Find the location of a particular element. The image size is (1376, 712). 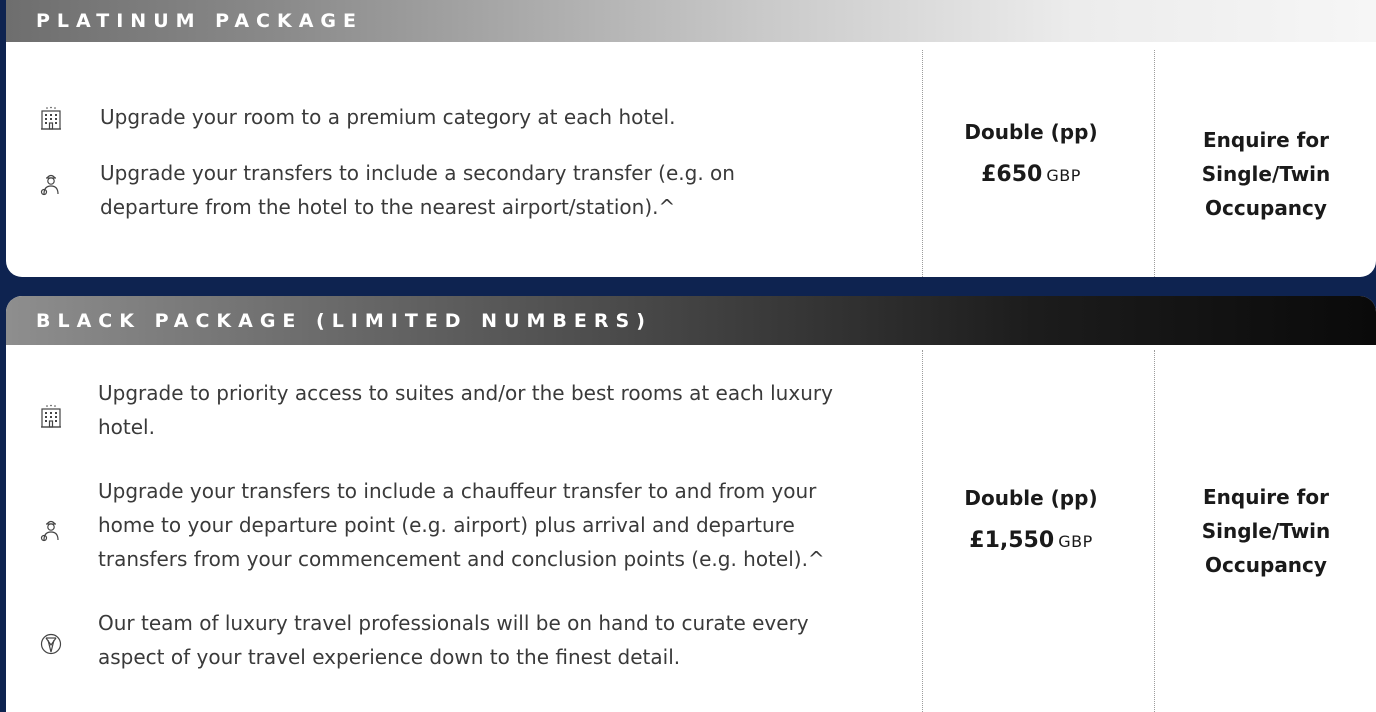

price-amount: £650 GBP is located at coordinates (1031, 174).